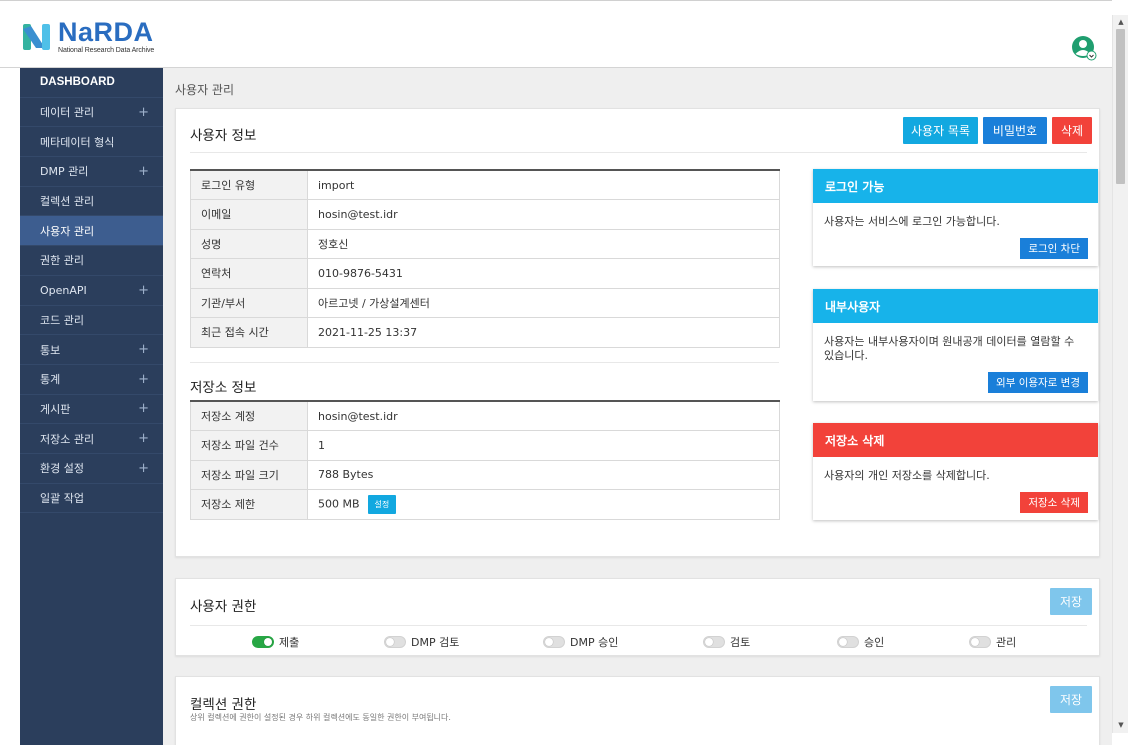 The image size is (1128, 745). I want to click on breadcrumb: 사용자 관리, so click(205, 90).